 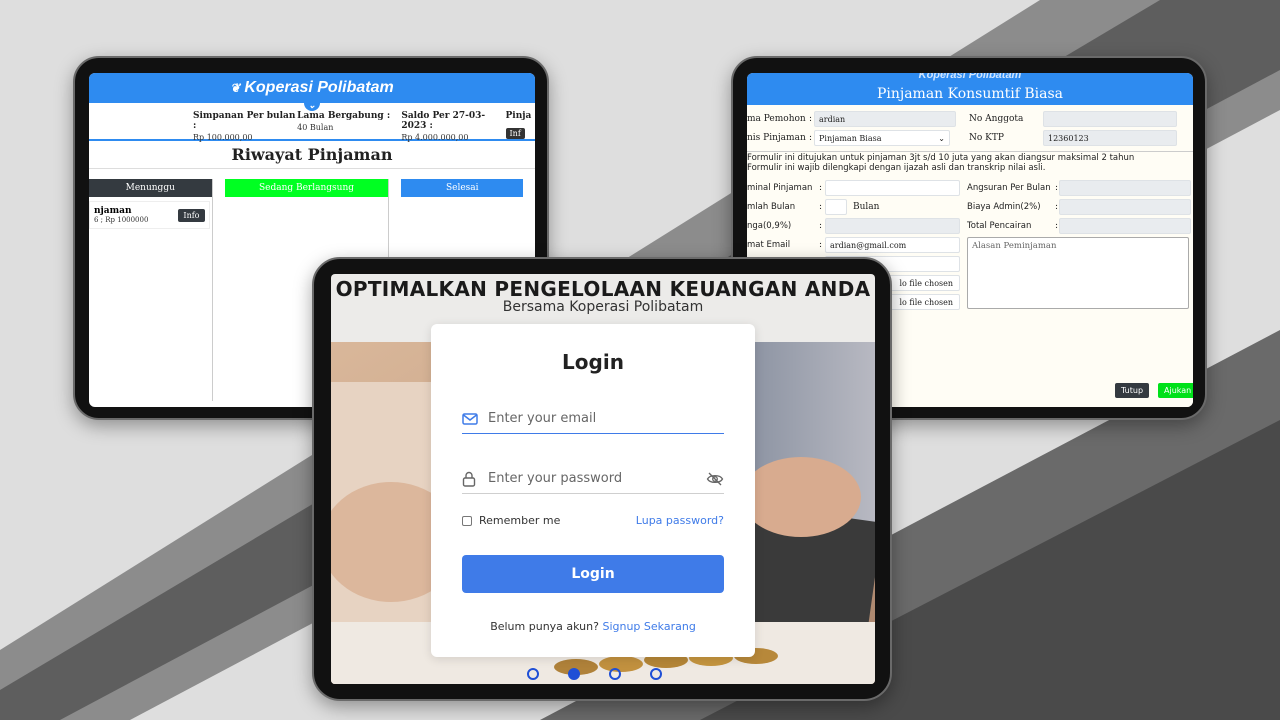 I want to click on signup-prefix: Belum punya akun?, so click(x=544, y=626).